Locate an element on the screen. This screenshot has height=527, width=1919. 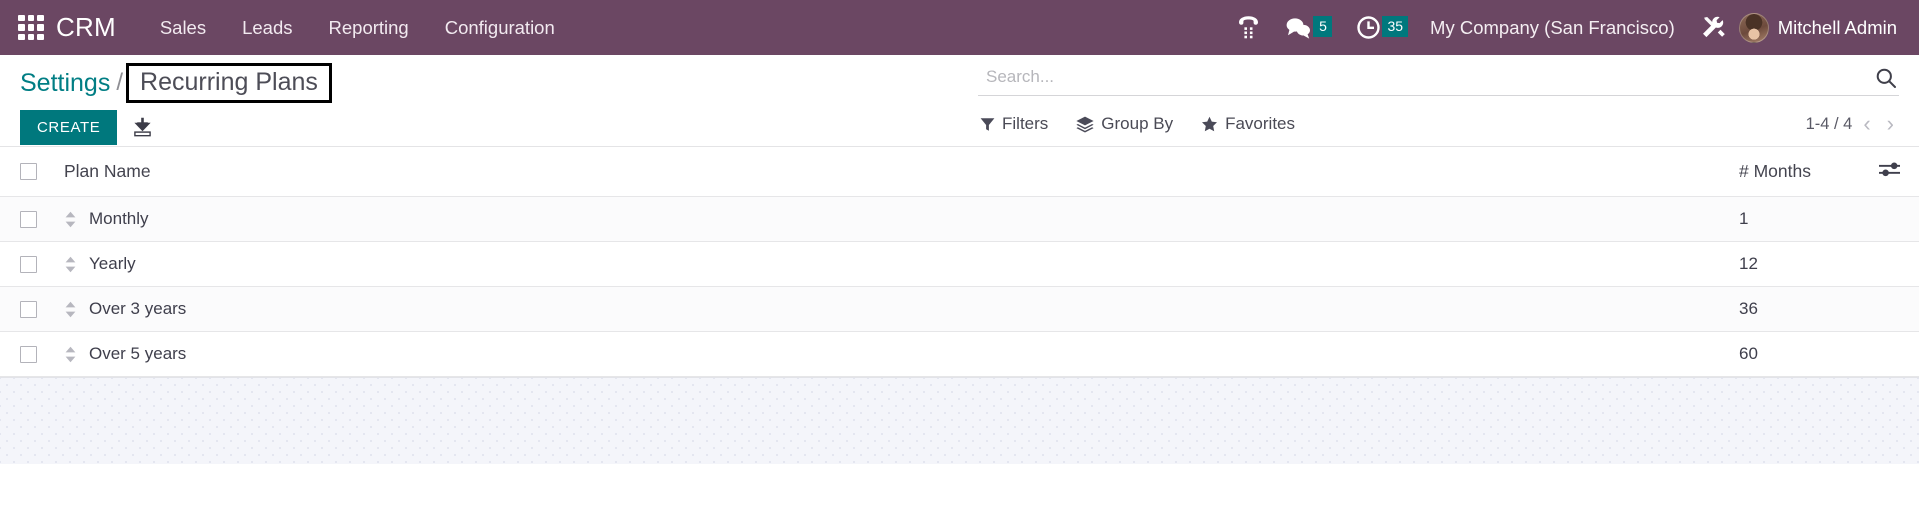
import-download-icon is located at coordinates (142, 127).